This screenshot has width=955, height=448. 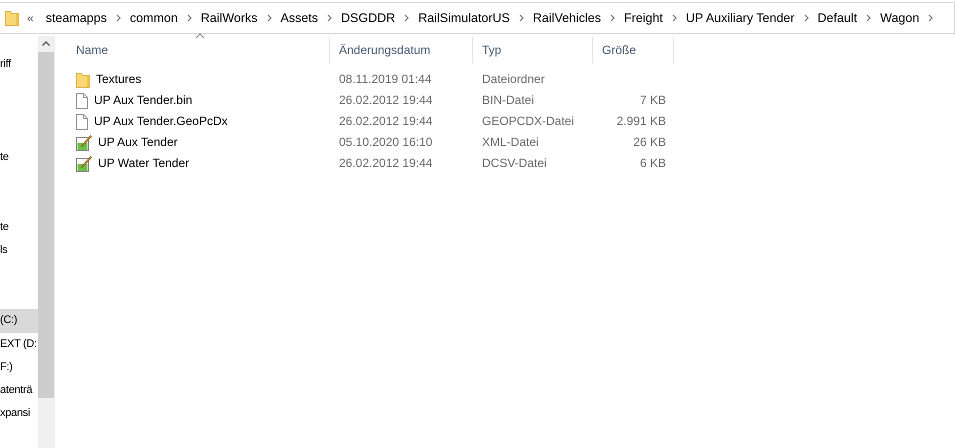 I want to click on breadcrumb-item: DSGDDR, so click(x=368, y=18).